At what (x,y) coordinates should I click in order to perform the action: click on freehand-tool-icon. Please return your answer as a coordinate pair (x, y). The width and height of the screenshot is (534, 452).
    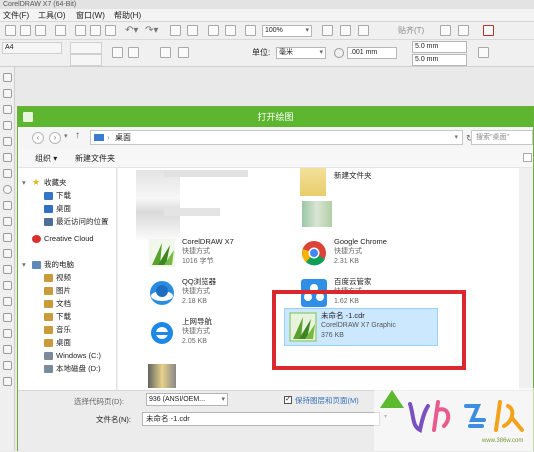
    Looking at the image, I should click on (7, 141).